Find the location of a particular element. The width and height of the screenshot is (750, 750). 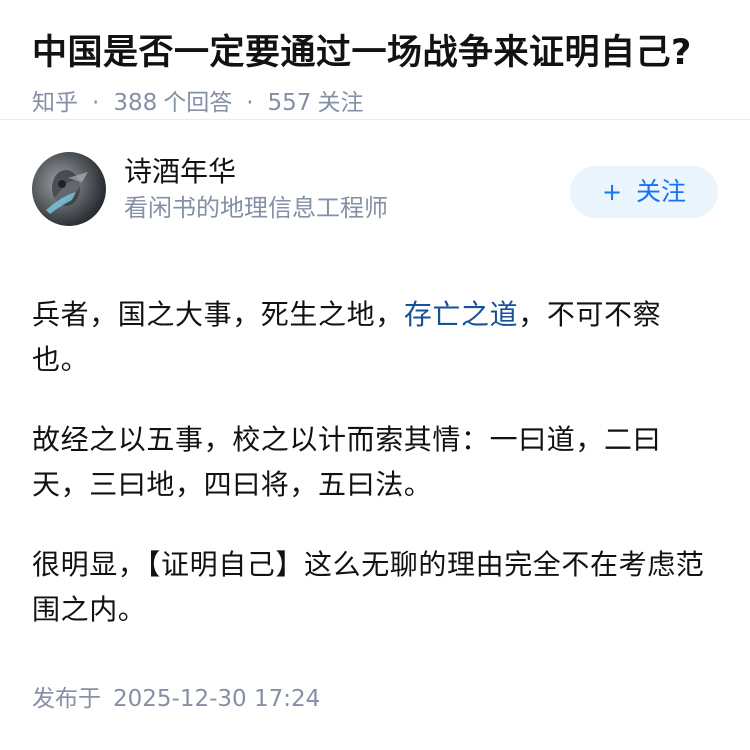

published-time: 2025-12-30 17:24 is located at coordinates (217, 699).